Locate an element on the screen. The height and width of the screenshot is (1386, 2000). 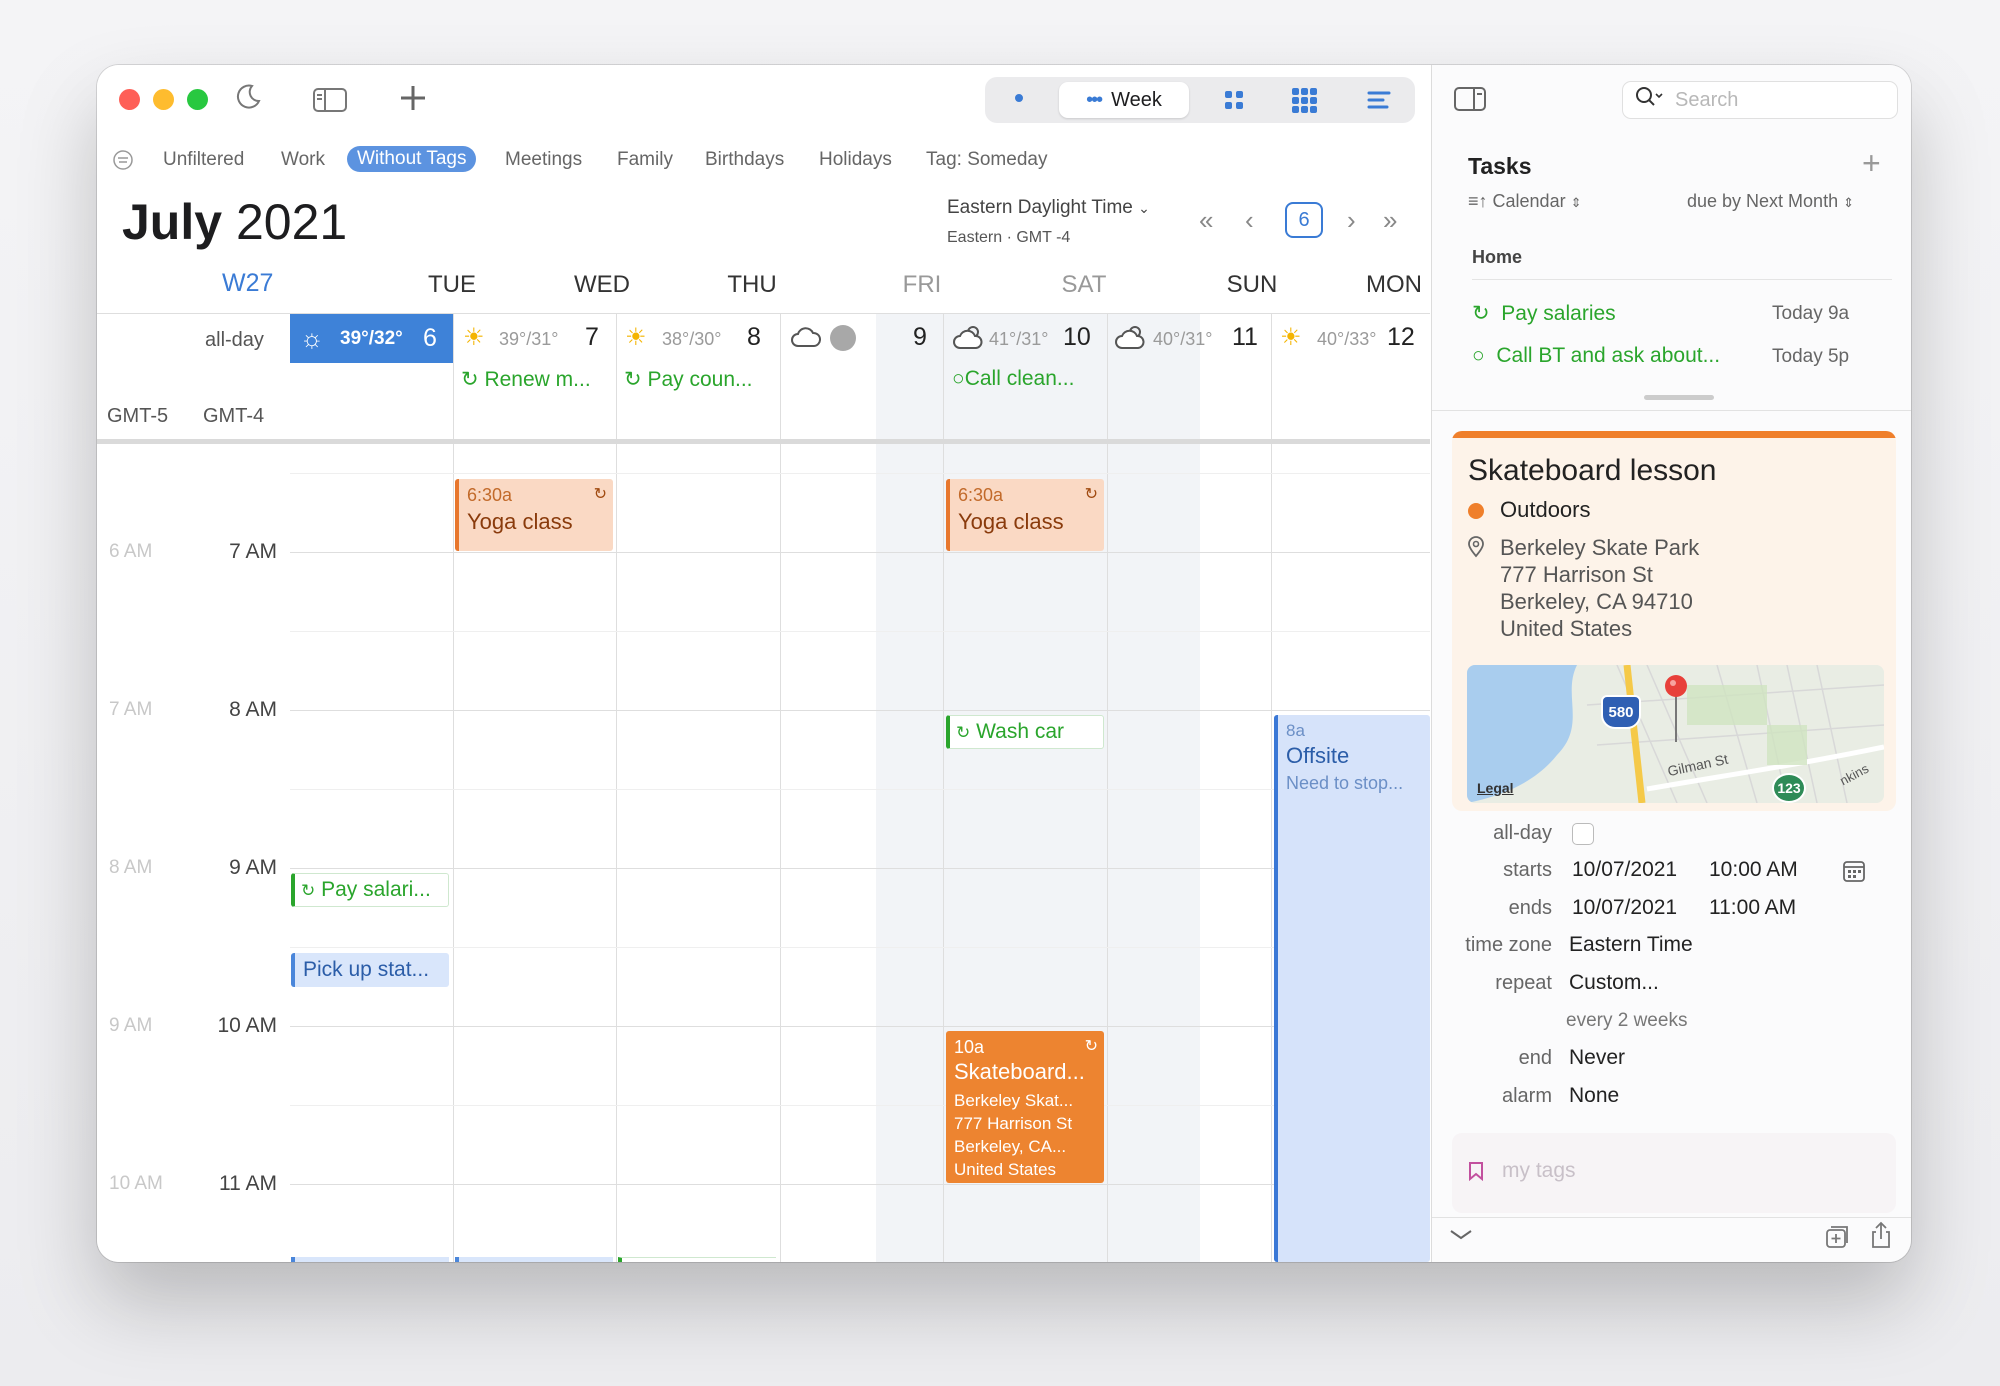
ends-date: 10/07/2021 is located at coordinates (1624, 908).